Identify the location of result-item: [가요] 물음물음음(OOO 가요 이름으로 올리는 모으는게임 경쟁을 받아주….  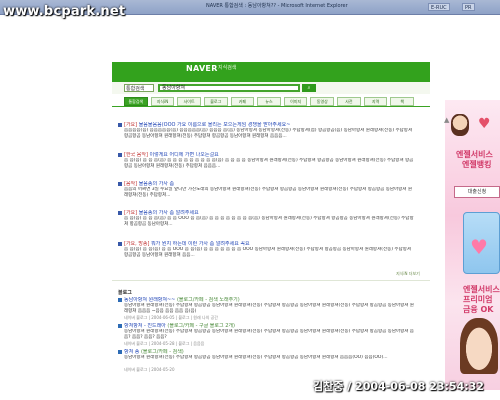
(267, 134).